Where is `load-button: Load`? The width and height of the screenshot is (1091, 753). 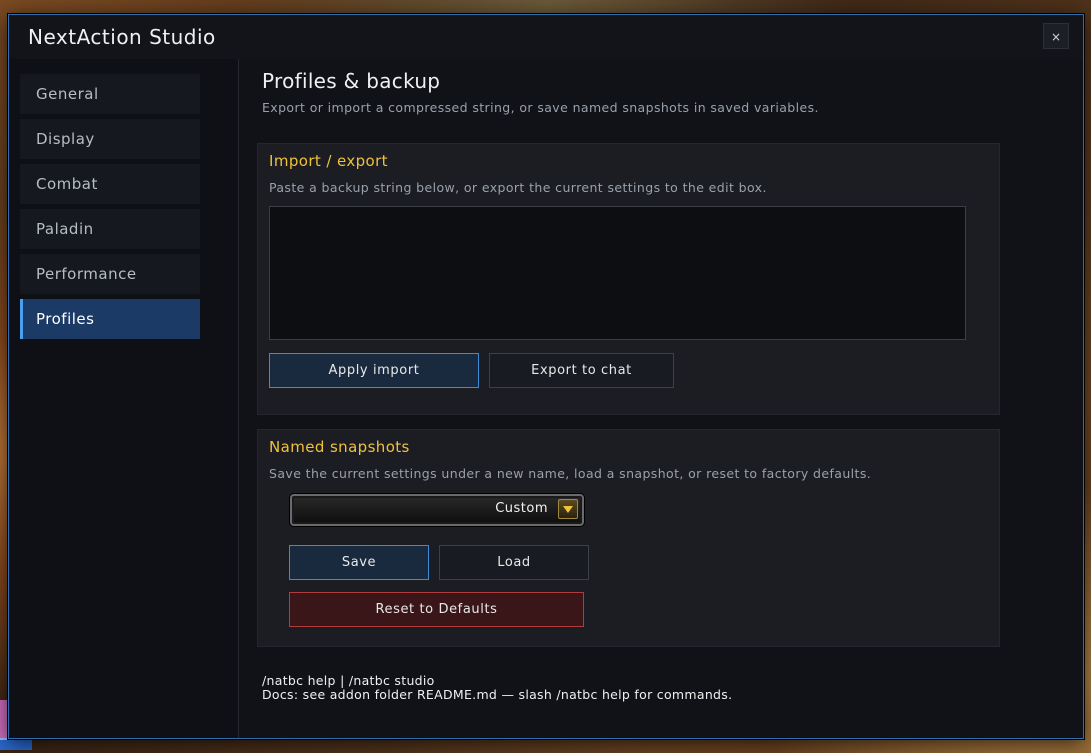 load-button: Load is located at coordinates (514, 562).